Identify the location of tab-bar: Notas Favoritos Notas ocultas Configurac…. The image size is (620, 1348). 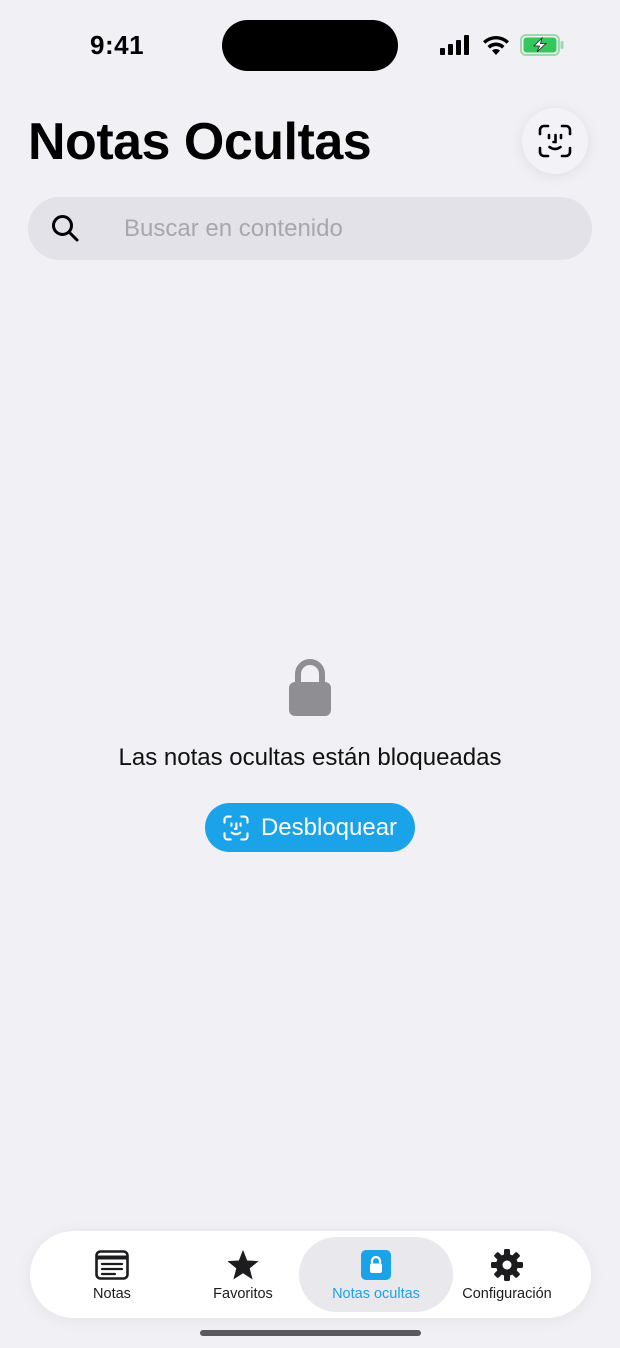
(310, 1274).